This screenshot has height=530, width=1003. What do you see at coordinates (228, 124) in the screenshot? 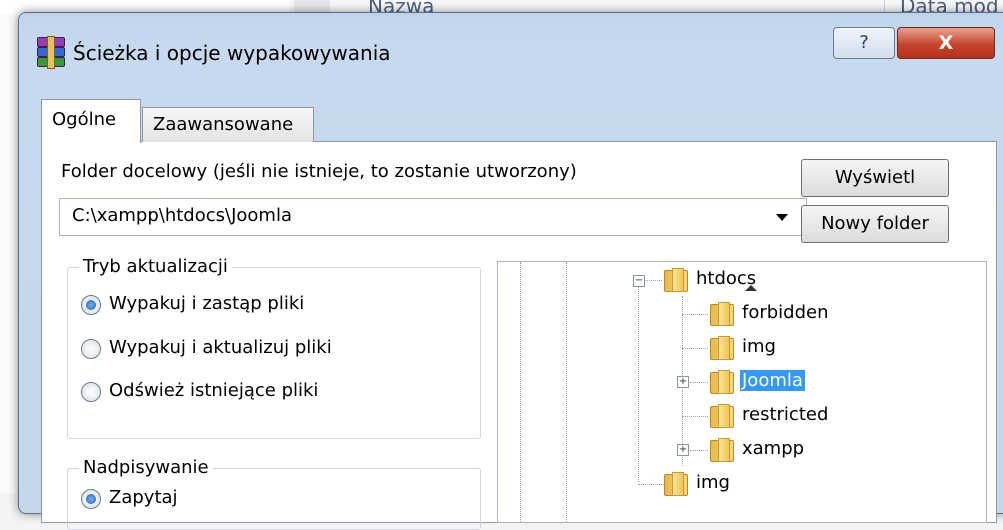
I see `tab-advanced: Zaawansowane` at bounding box center [228, 124].